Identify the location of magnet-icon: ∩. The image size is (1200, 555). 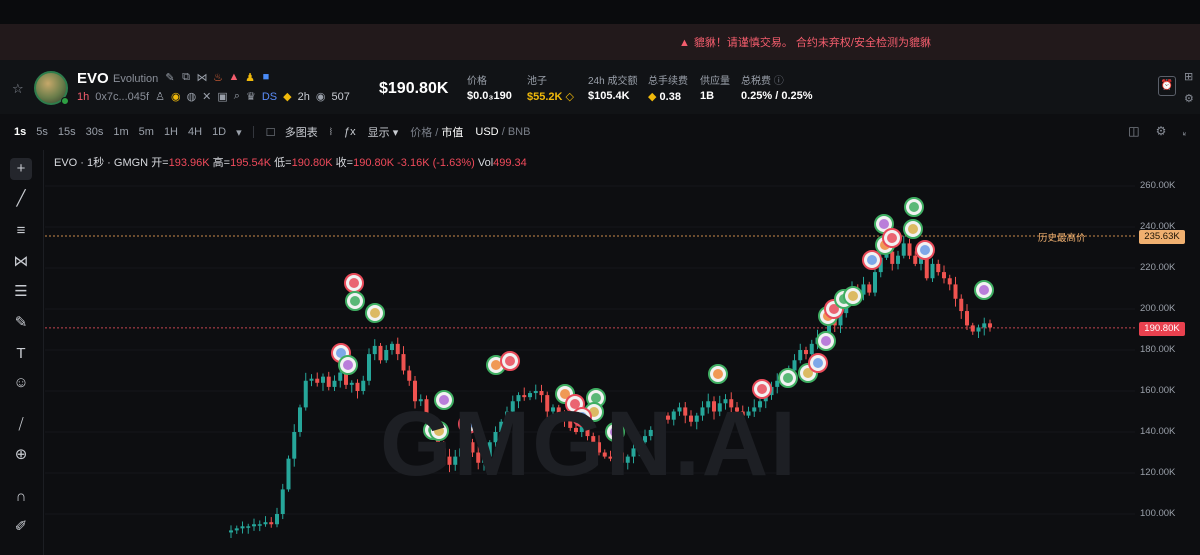
(21, 497).